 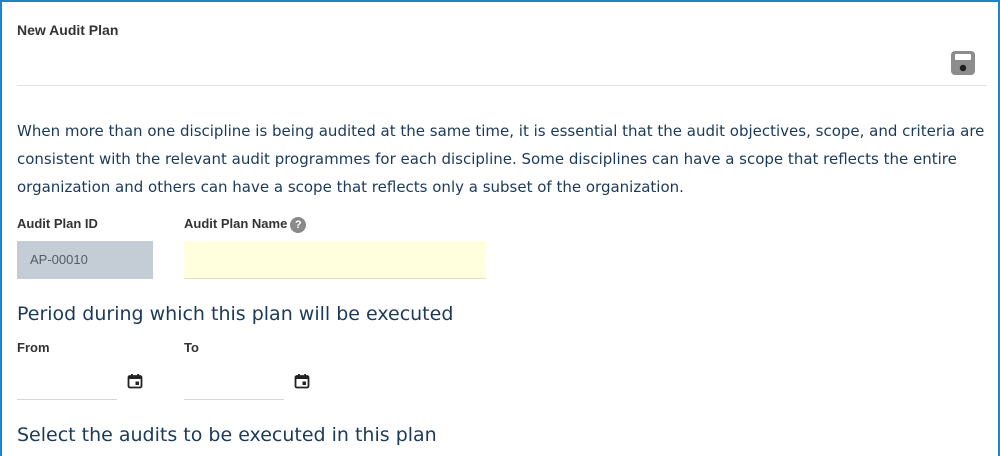 I want to click on from-calendar-icon, so click(x=135, y=381).